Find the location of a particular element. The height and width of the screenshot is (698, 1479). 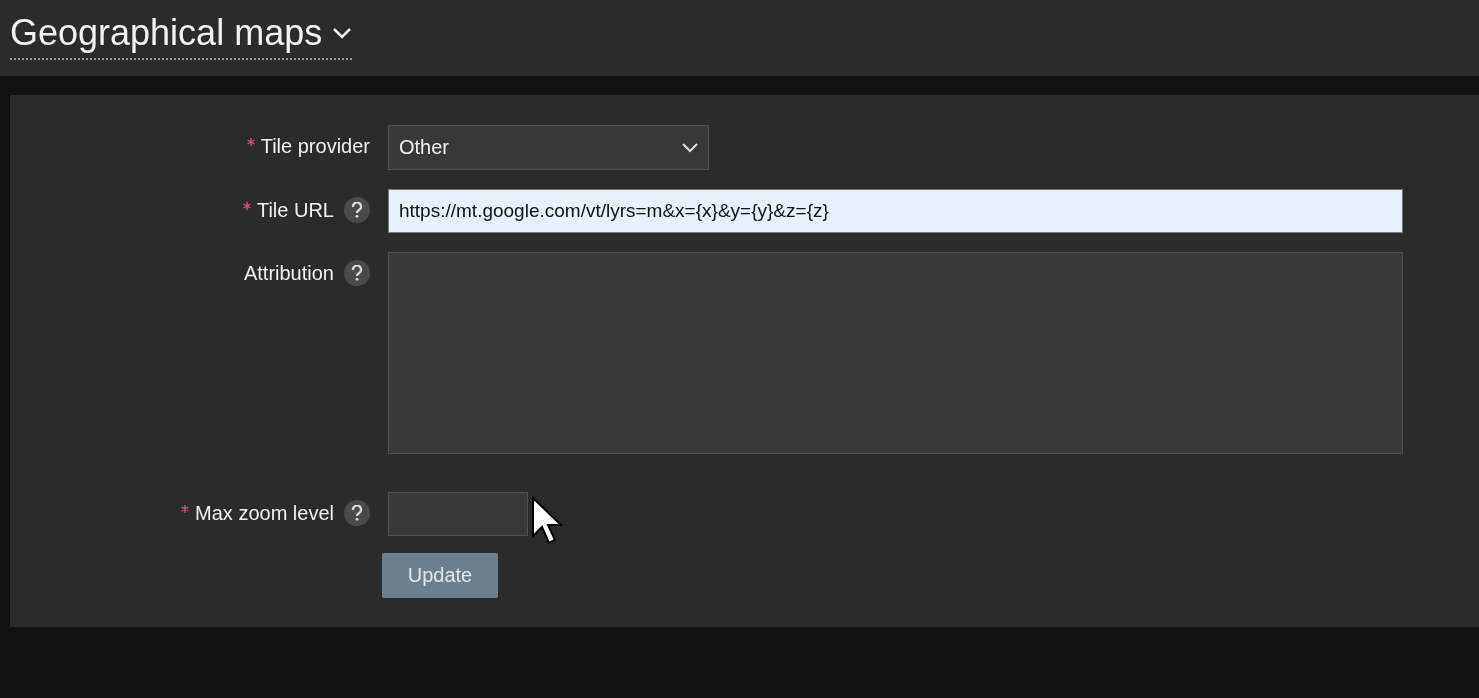

page-title-dropdown: Geographical maps is located at coordinates (181, 36).